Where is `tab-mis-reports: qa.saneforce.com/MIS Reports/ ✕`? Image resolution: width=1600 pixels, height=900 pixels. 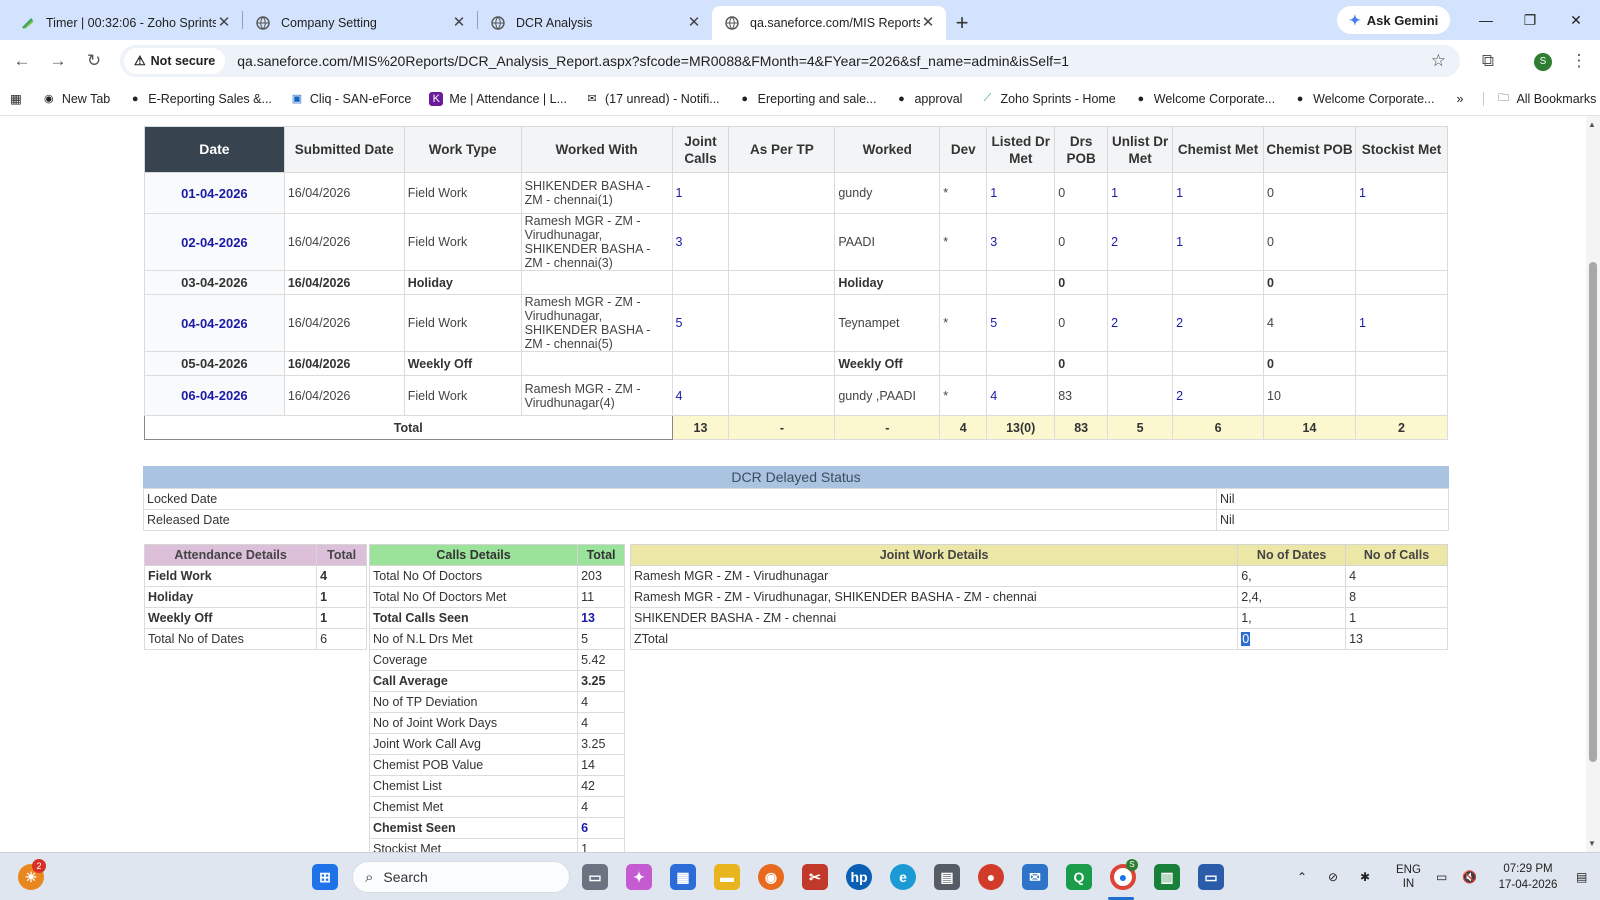
tab-mis-reports: qa.saneforce.com/MIS Reports/ ✕ is located at coordinates (829, 23).